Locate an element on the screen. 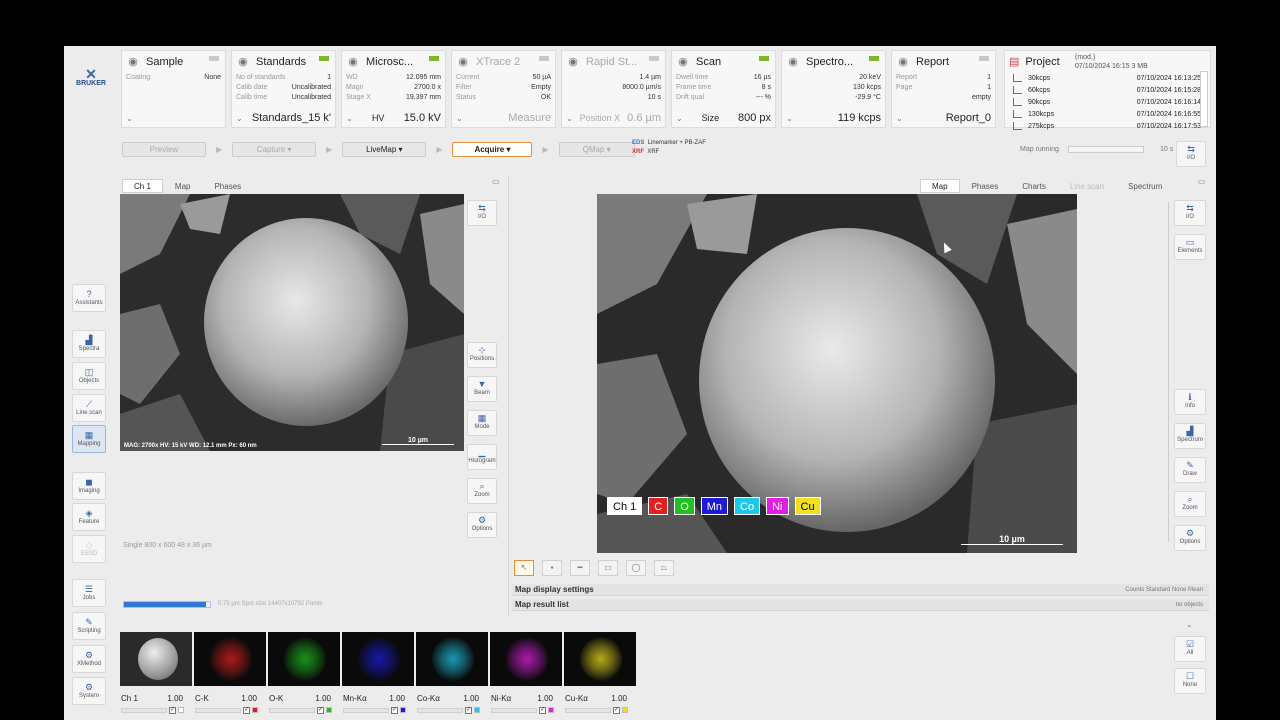  tool-mode: ▦ Mode is located at coordinates (482, 423).